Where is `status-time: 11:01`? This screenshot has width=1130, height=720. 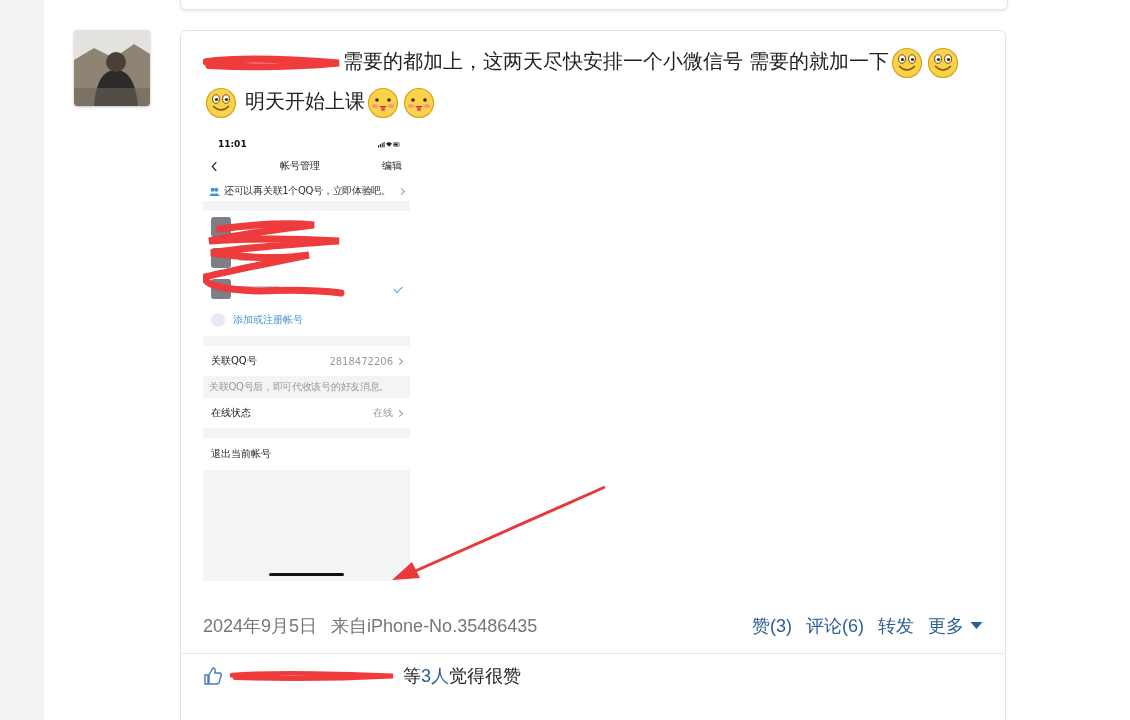 status-time: 11:01 is located at coordinates (232, 144).